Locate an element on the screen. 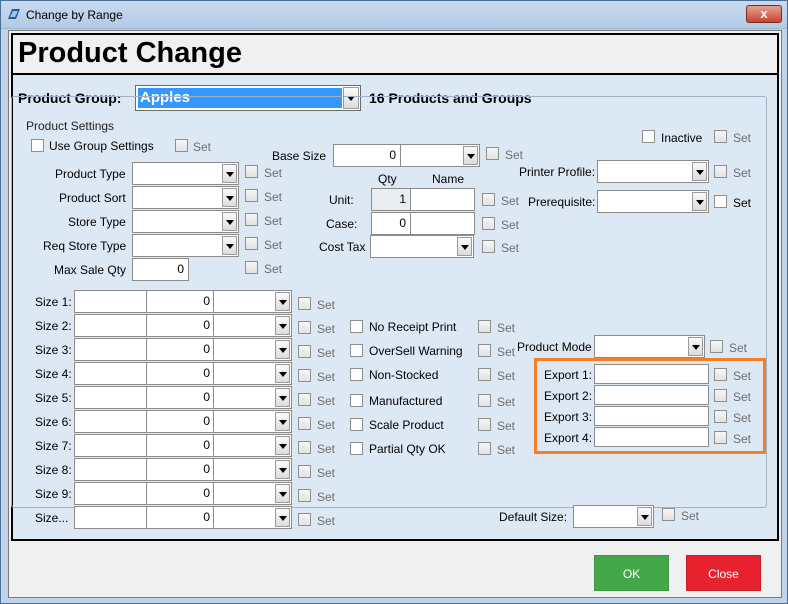  prerequisite-set-checkbox is located at coordinates (720, 201).